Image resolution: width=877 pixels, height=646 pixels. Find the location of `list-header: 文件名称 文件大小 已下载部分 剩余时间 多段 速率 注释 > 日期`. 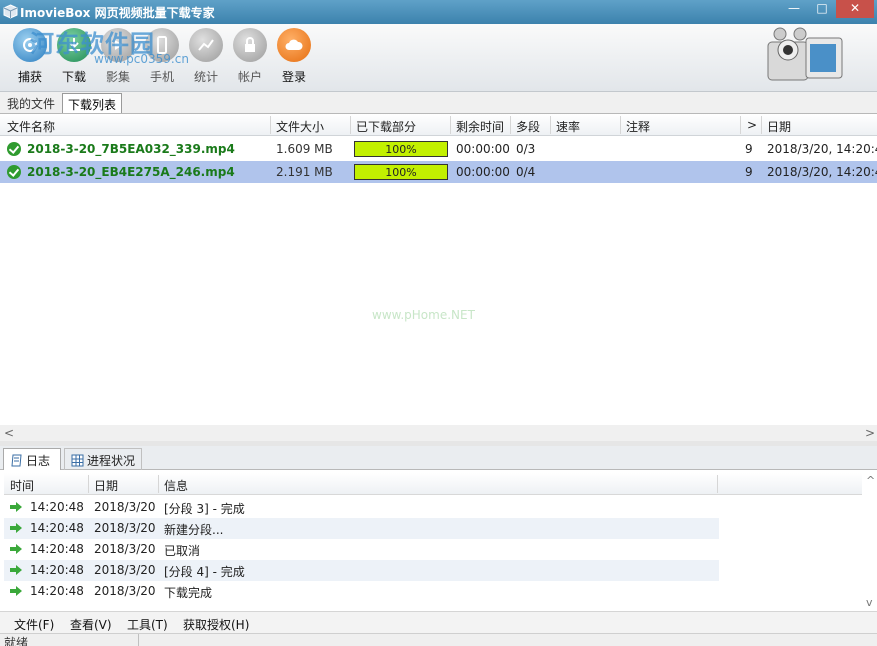

list-header: 文件名称 文件大小 已下载部分 剩余时间 多段 速率 注释 > 日期 is located at coordinates (438, 125).